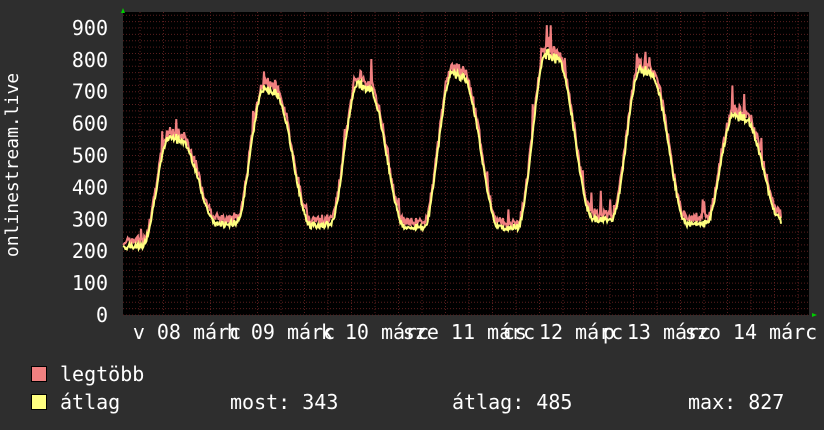  What do you see at coordinates (39, 402) in the screenshot?
I see `atlag-swatch` at bounding box center [39, 402].